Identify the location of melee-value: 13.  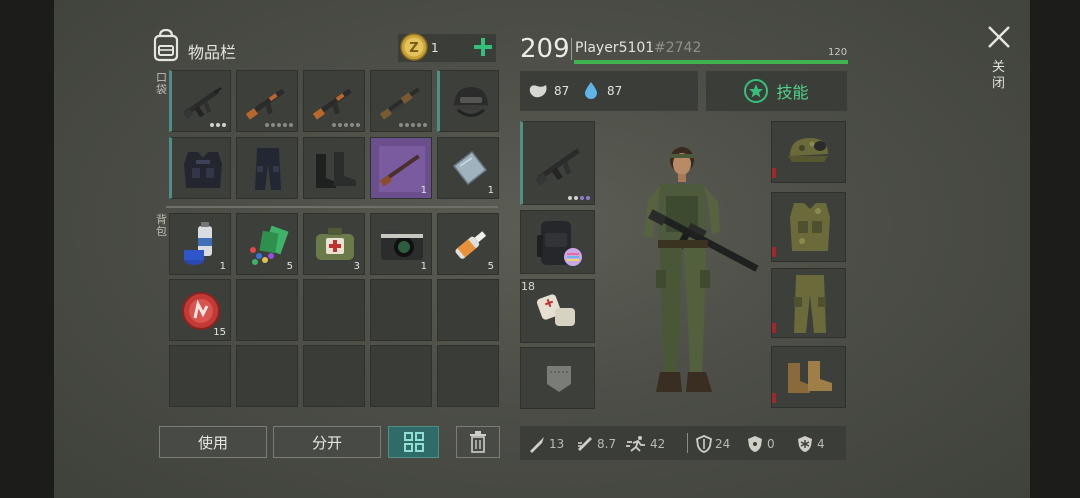
(557, 444).